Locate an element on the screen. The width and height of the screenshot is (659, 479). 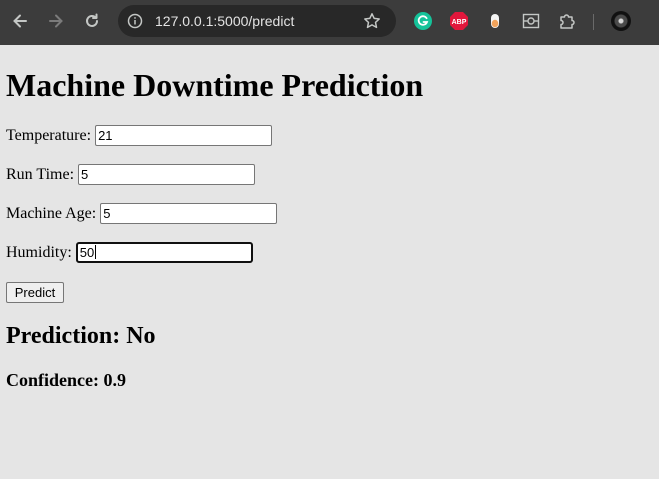
drop-icon is located at coordinates (495, 21).